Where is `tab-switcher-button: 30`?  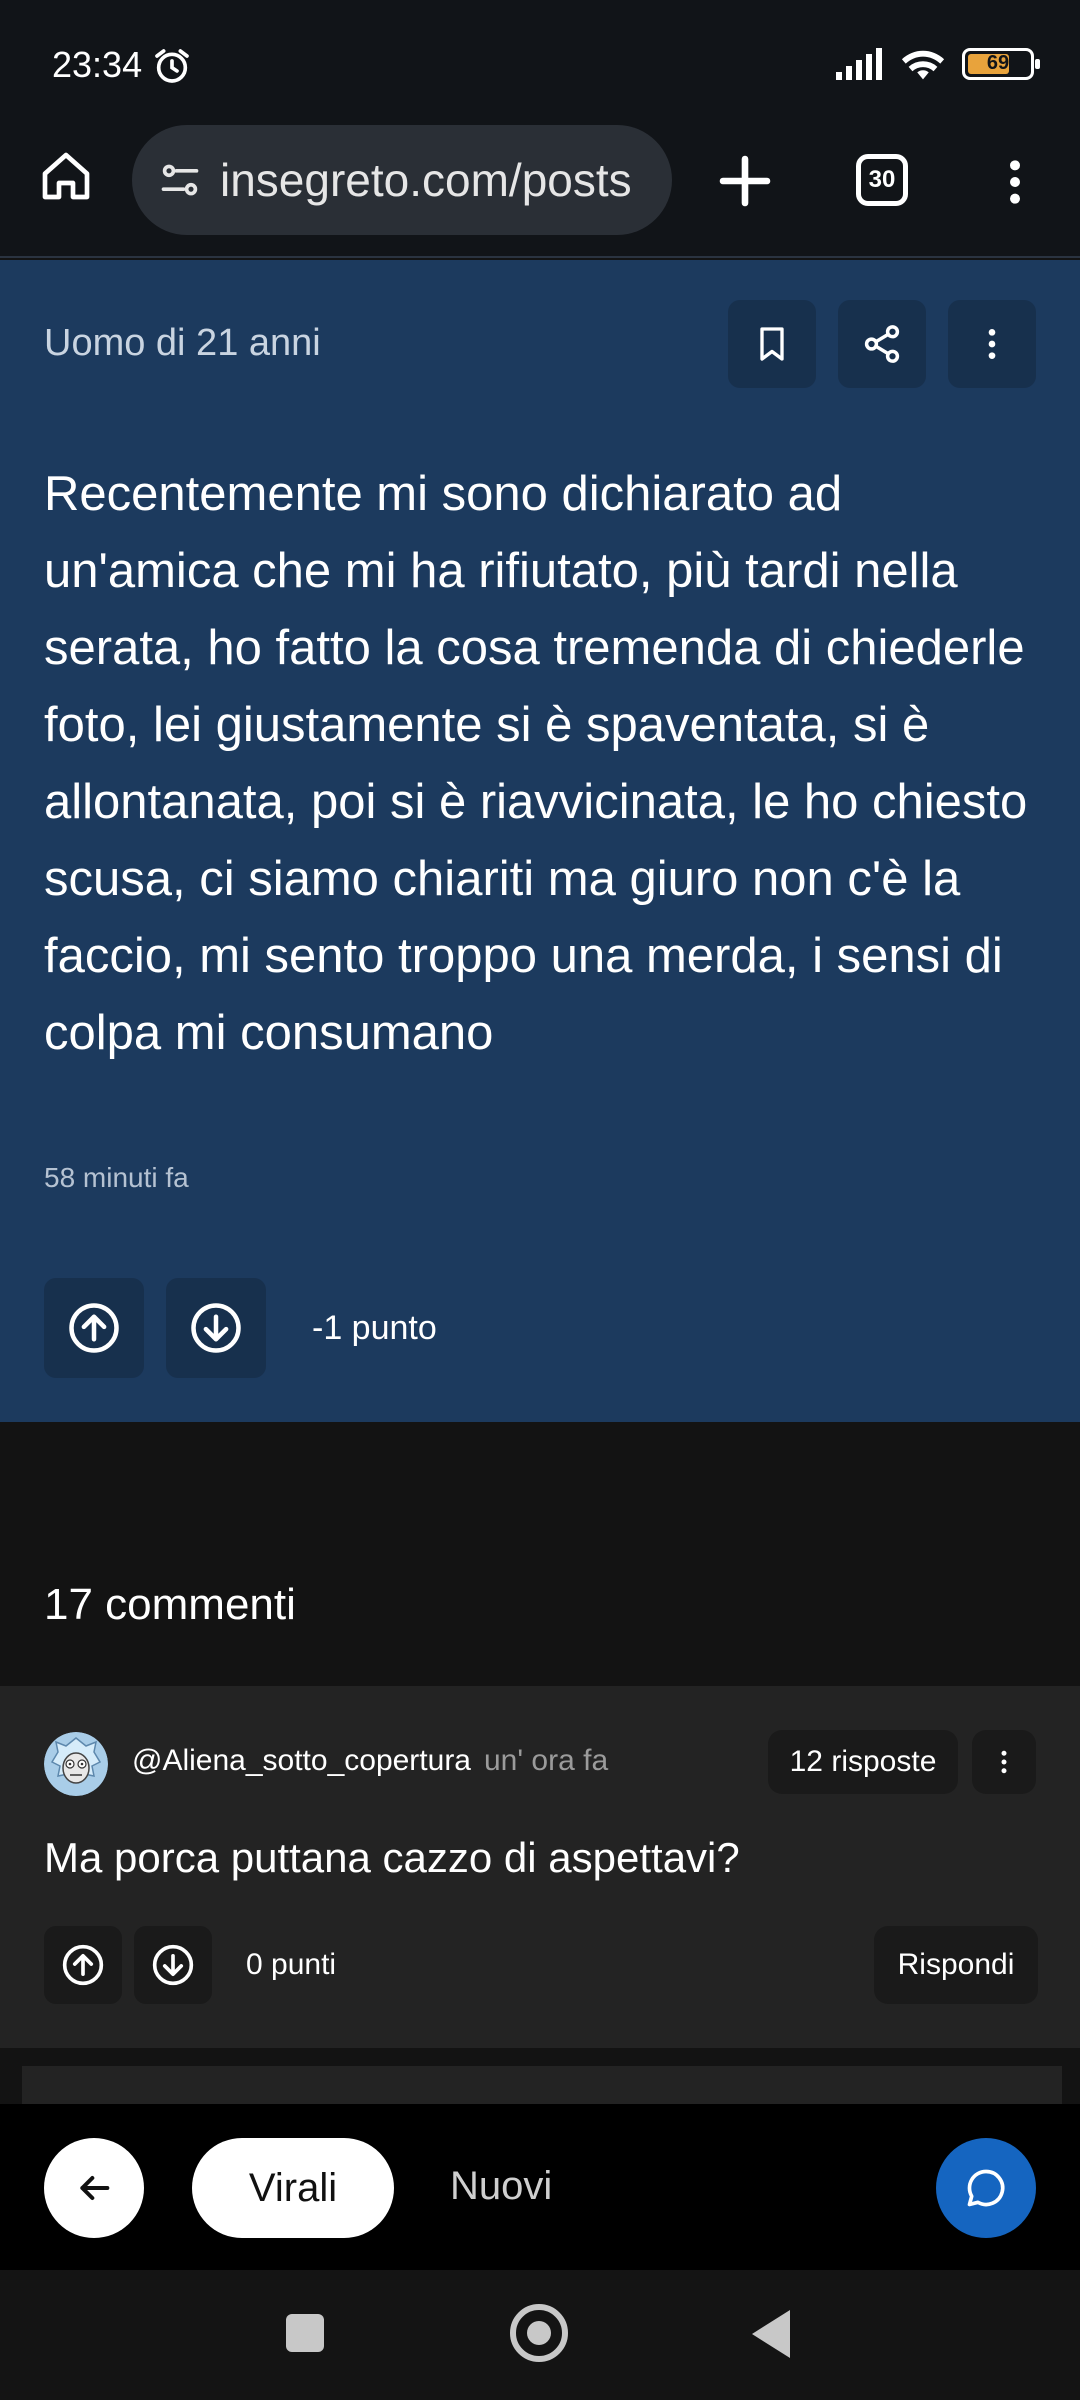
tab-switcher-button: 30 is located at coordinates (882, 180).